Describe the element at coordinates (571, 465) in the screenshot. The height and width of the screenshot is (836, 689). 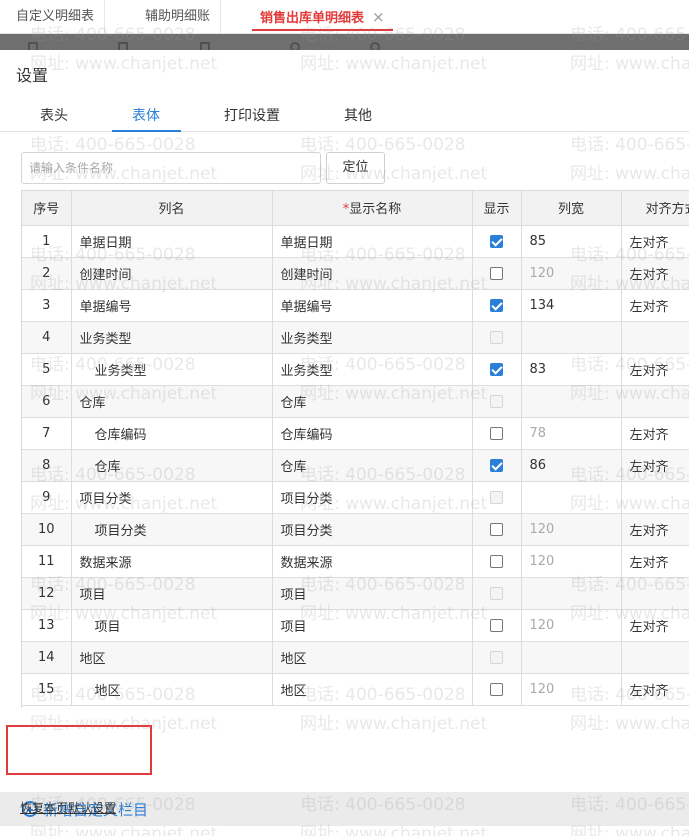
I see `cell-width: 86` at that location.